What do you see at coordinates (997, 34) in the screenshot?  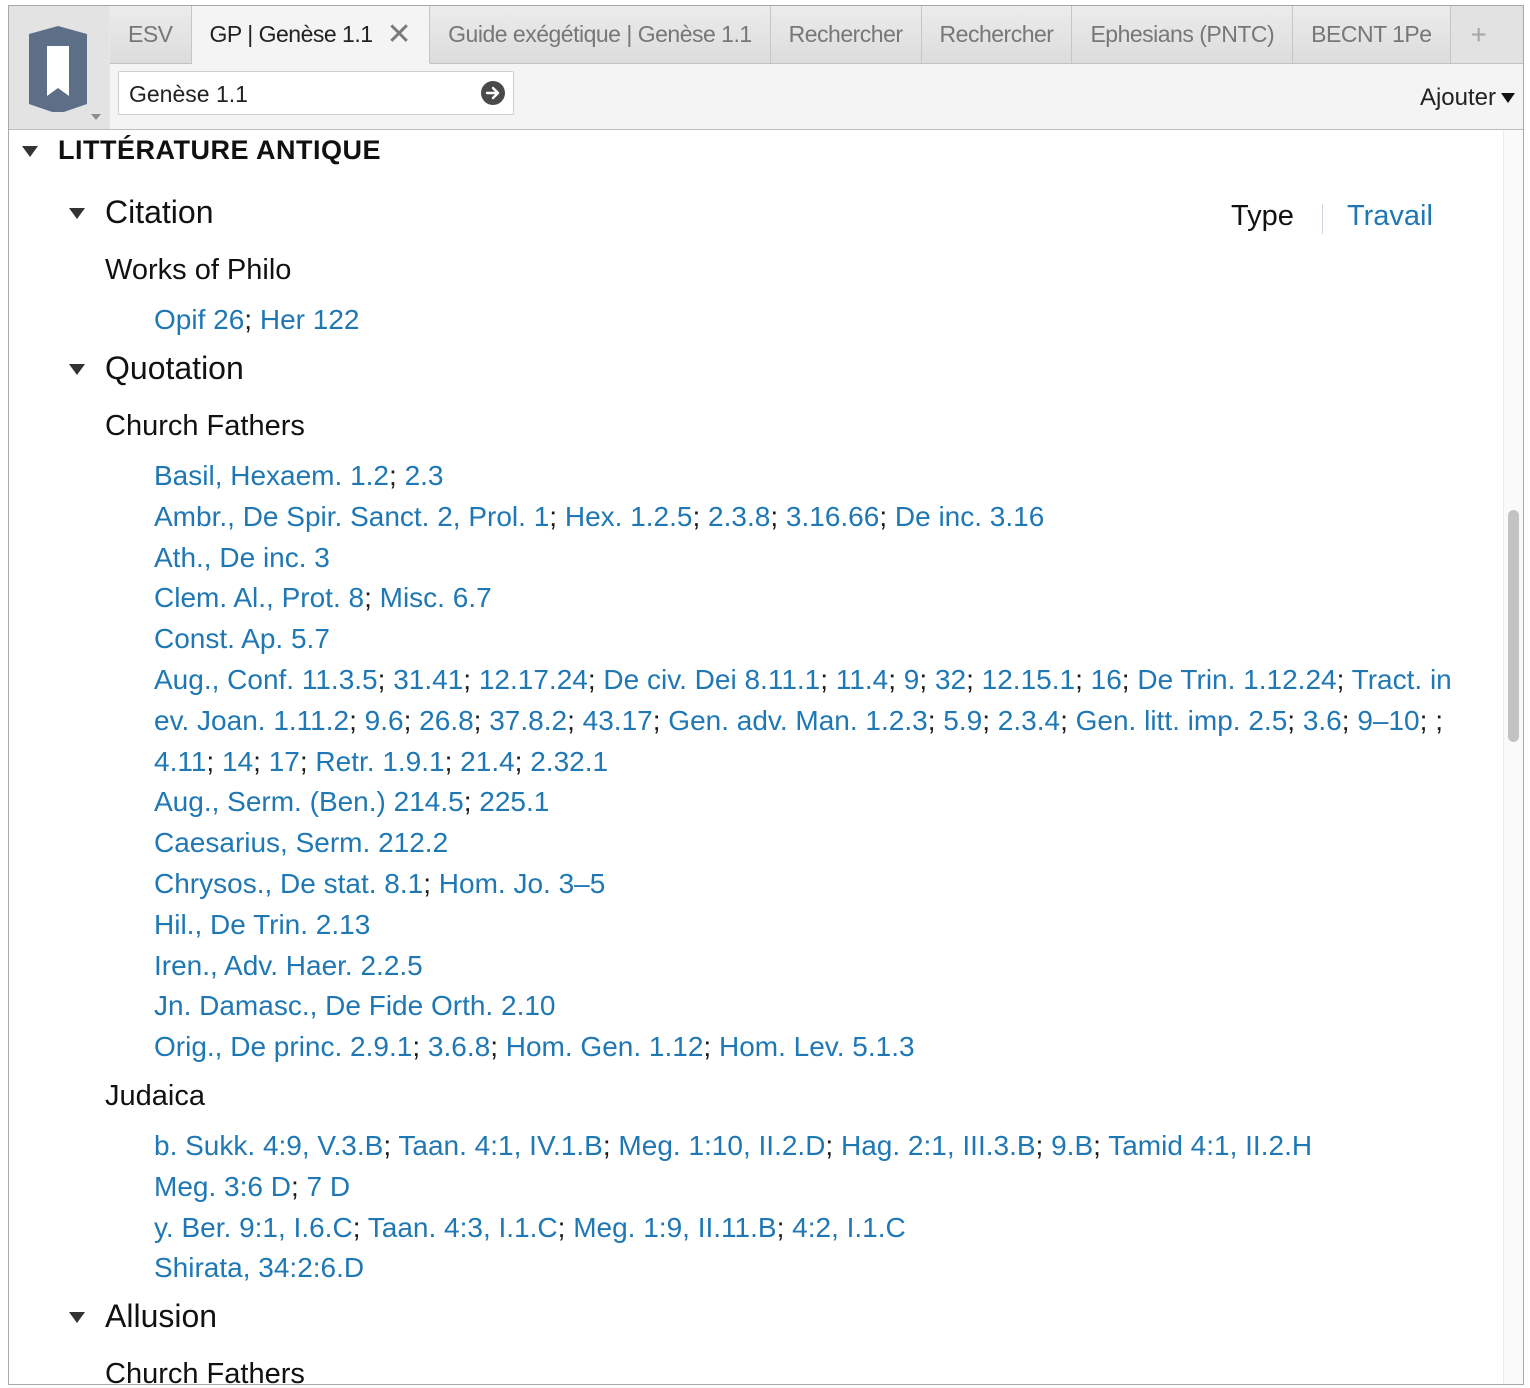 I see `tab-4: Rechercher` at bounding box center [997, 34].